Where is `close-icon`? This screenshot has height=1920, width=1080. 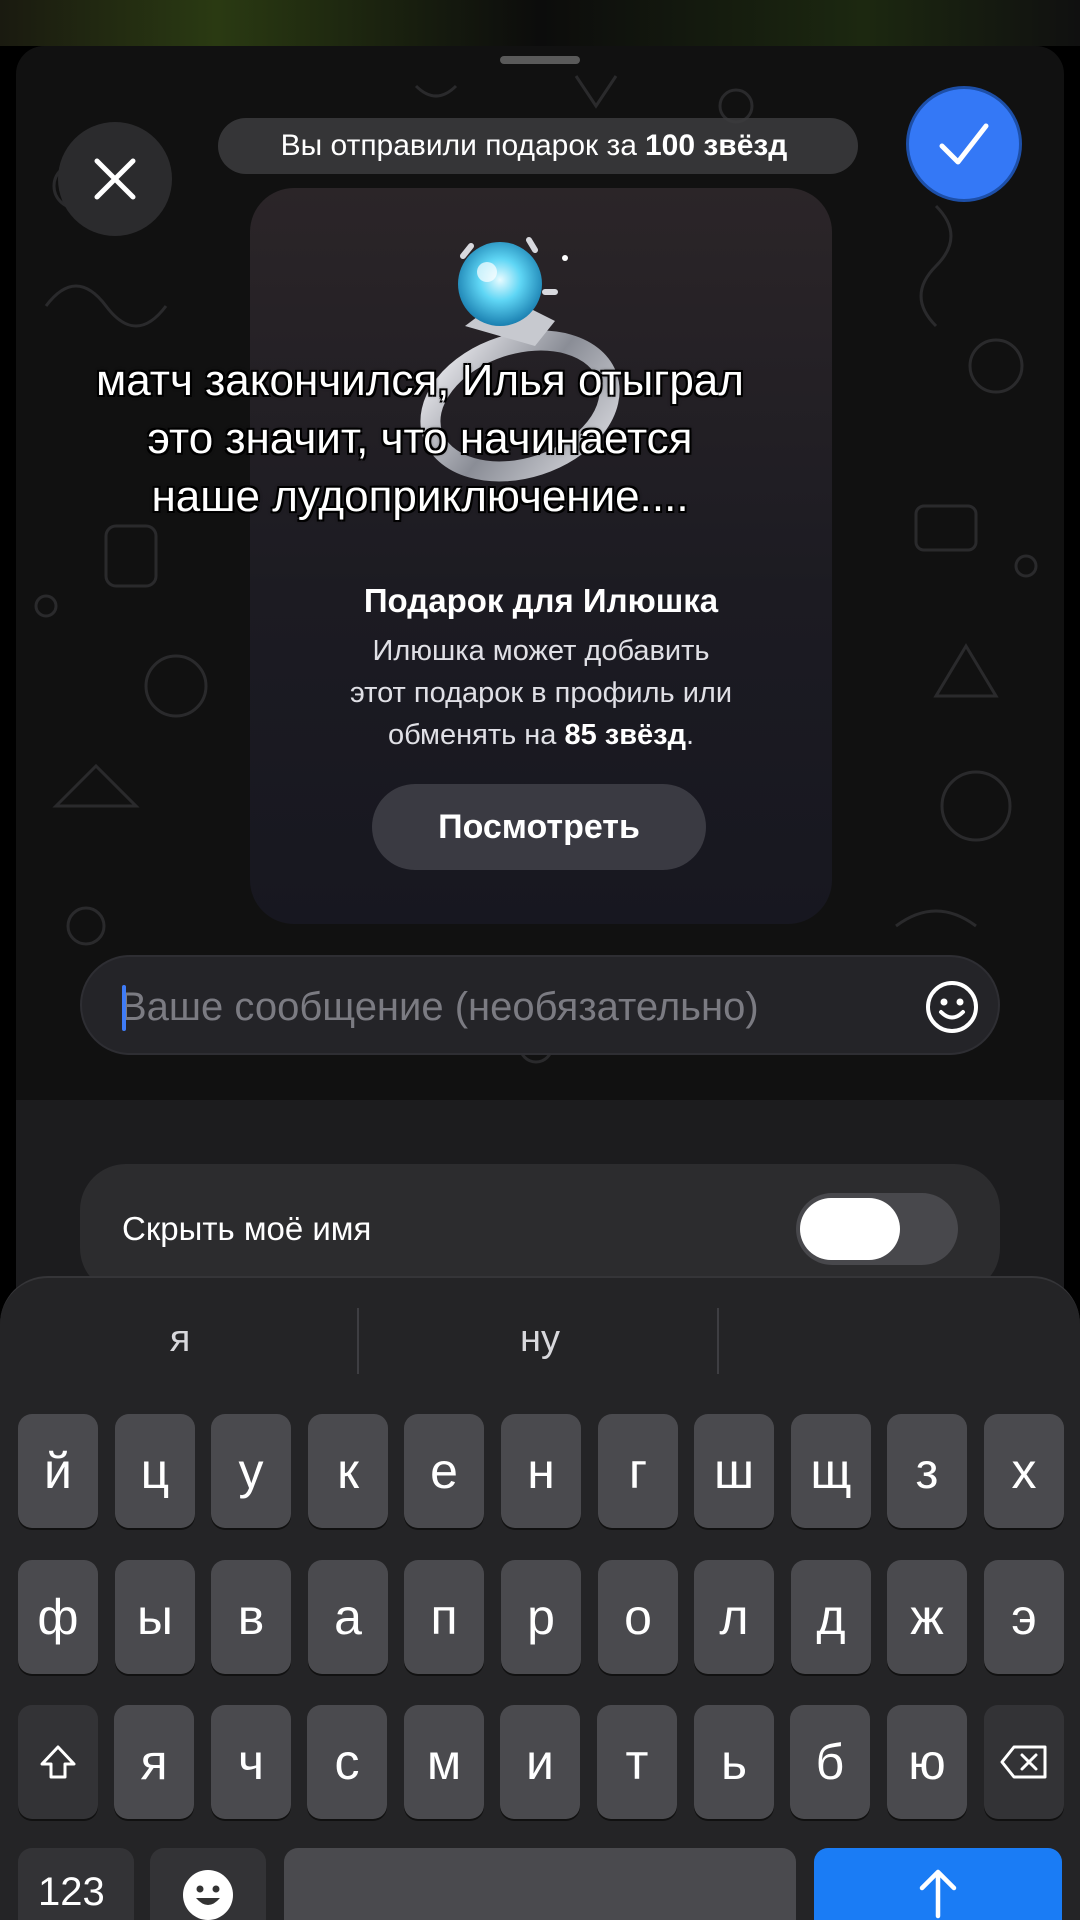
close-icon is located at coordinates (115, 179).